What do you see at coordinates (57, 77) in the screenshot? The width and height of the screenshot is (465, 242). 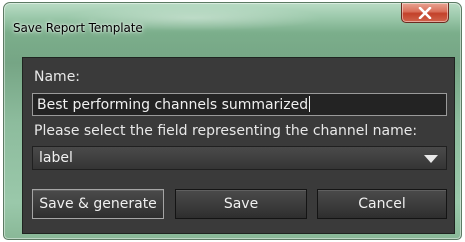 I see `name-label: Name:` at bounding box center [57, 77].